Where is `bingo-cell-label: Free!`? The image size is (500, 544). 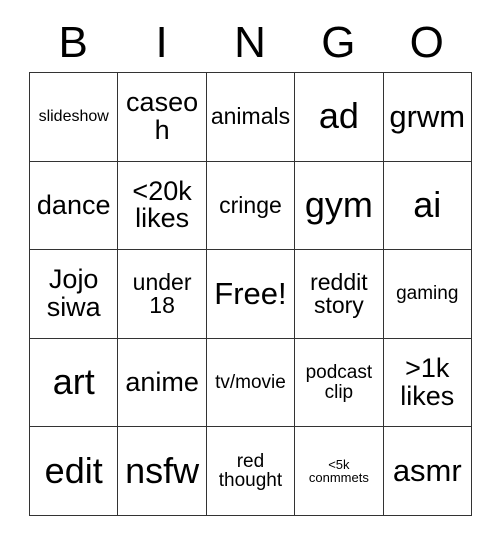 bingo-cell-label: Free! is located at coordinates (250, 294).